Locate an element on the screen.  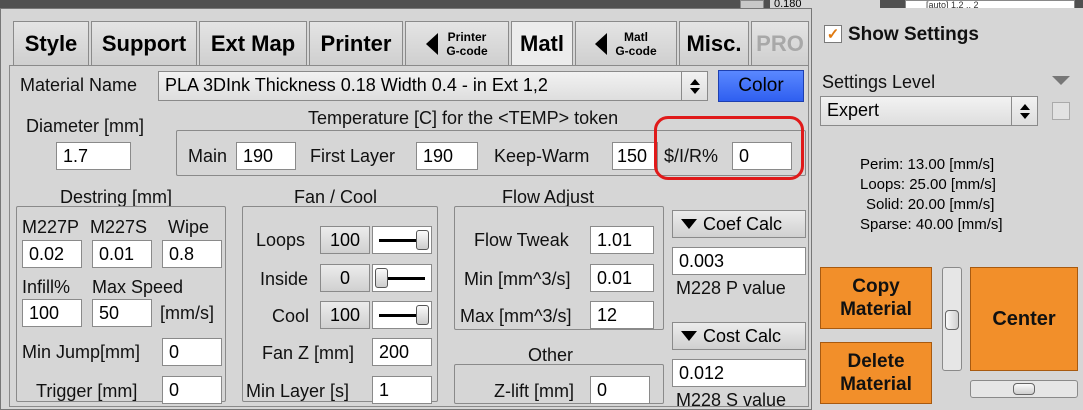
fan-cool-title: Fan / Cool is located at coordinates (336, 197).